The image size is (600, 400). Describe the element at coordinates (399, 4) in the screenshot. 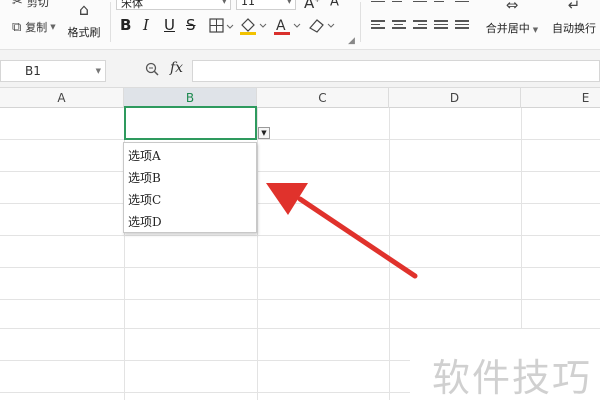

I see `middle-align-icon` at that location.